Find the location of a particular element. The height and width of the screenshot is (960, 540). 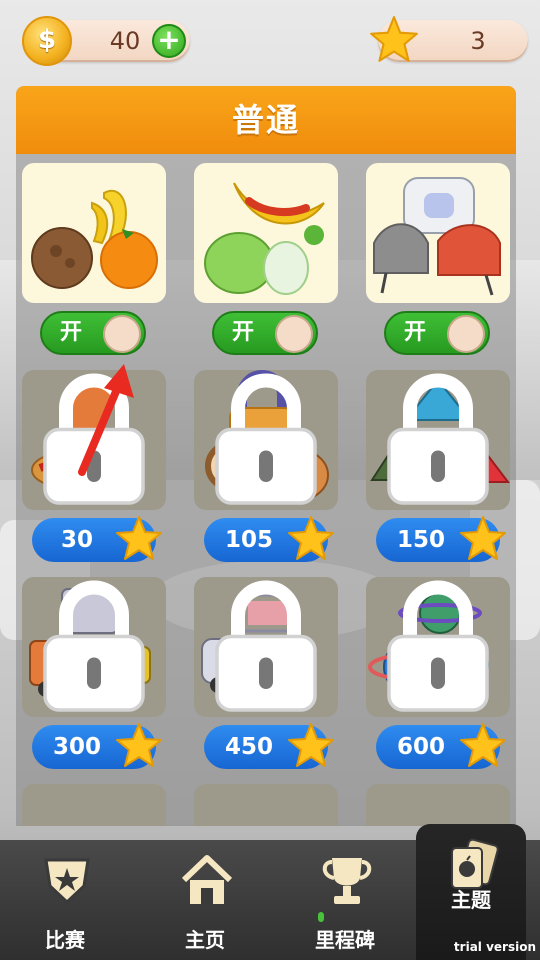

theme-card-furniture is located at coordinates (438, 233).